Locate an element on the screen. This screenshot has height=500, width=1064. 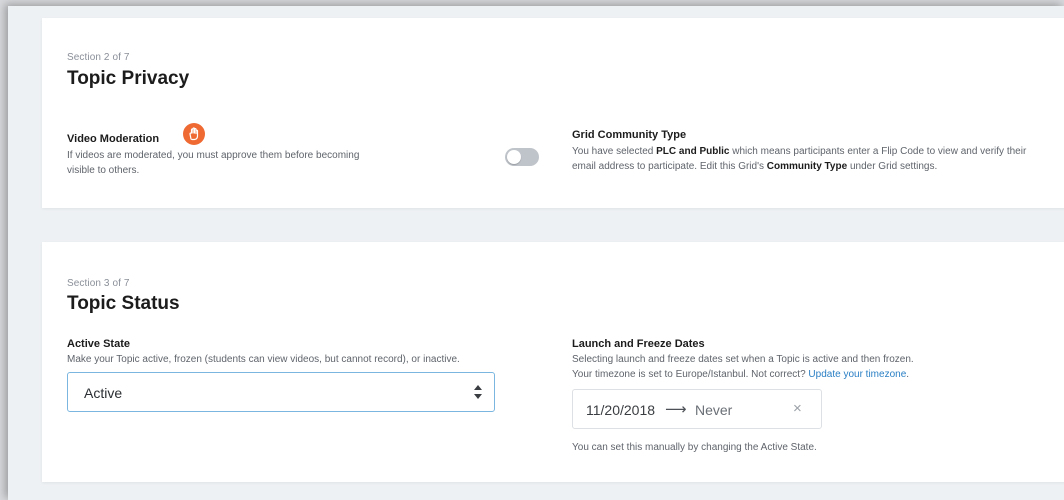
section-indicator: Section 3 of 7 is located at coordinates (98, 283).